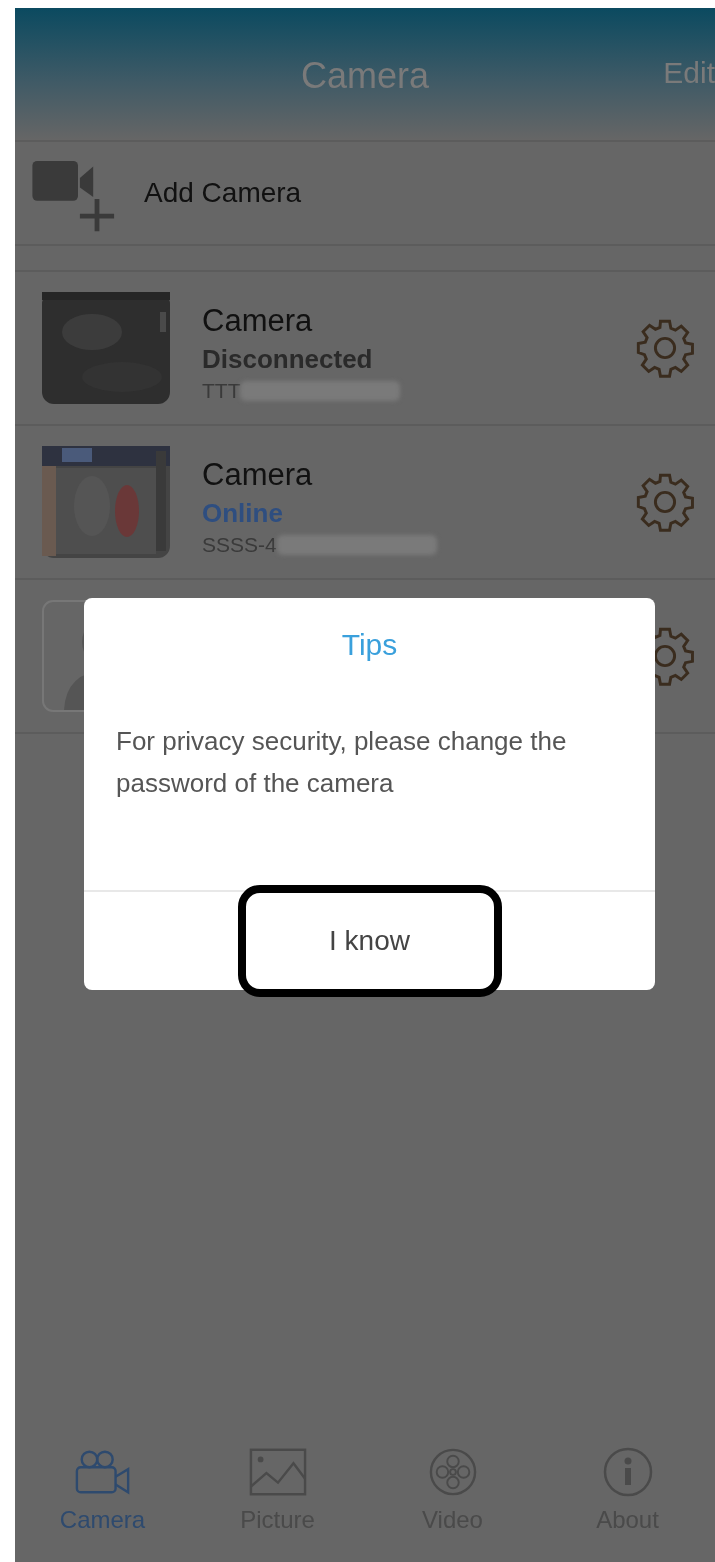 The height and width of the screenshot is (1562, 715). I want to click on camera-status: Disconnected, so click(288, 359).